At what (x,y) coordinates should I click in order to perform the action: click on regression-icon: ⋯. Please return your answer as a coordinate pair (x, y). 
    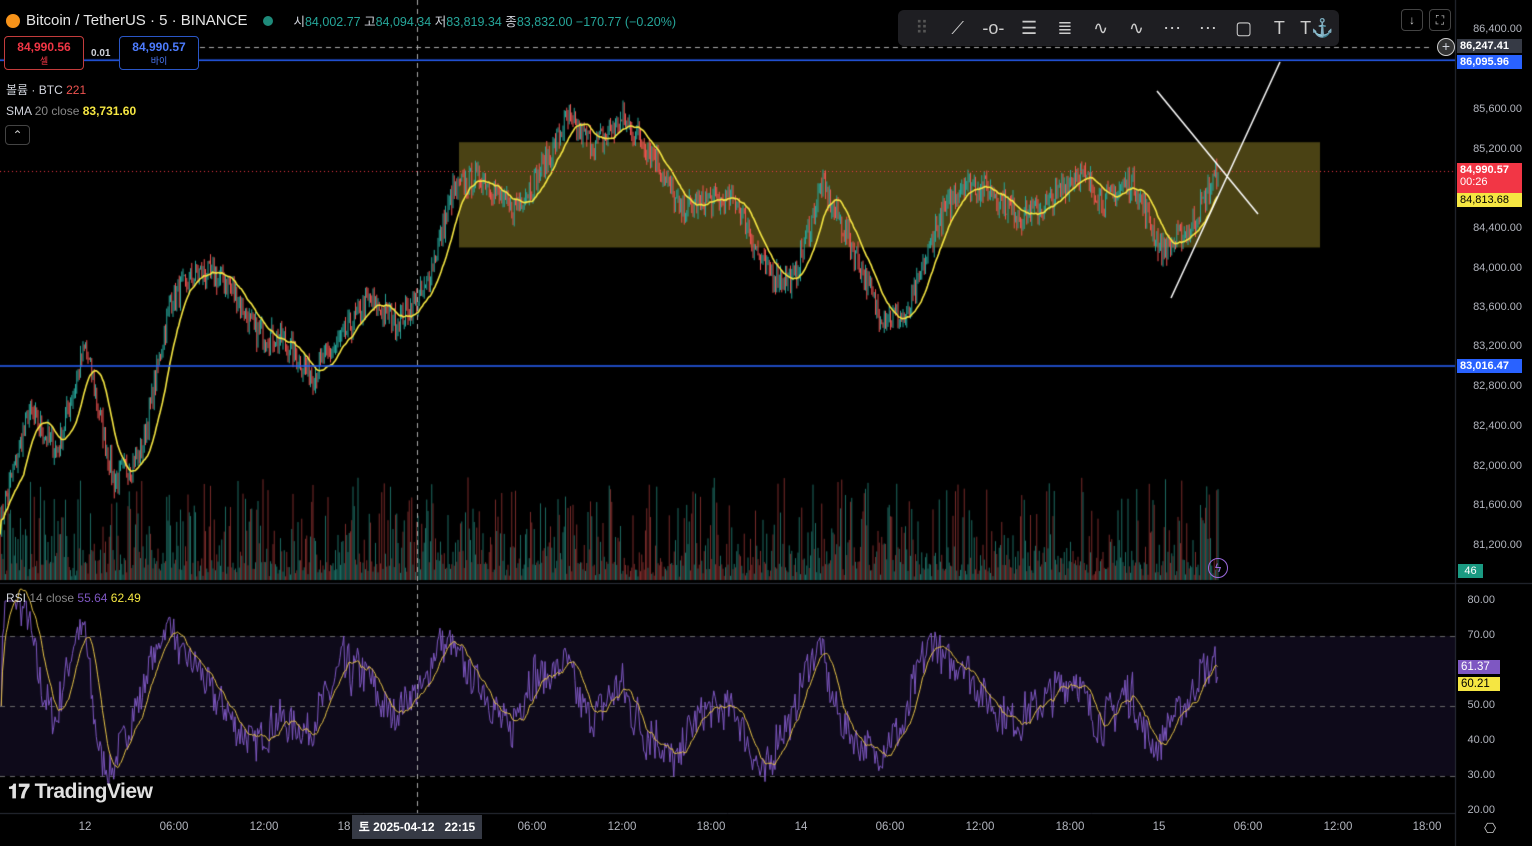
    Looking at the image, I should click on (1172, 28).